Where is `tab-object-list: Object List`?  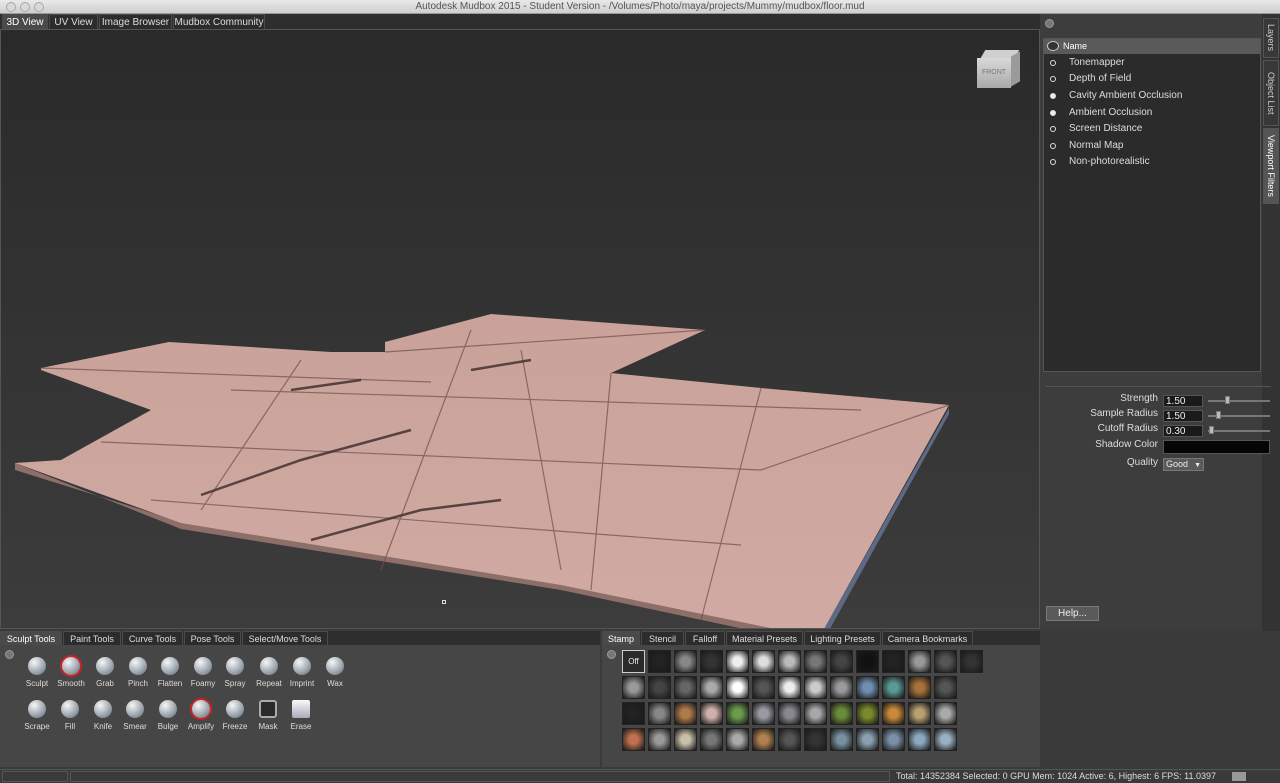 tab-object-list: Object List is located at coordinates (1271, 93).